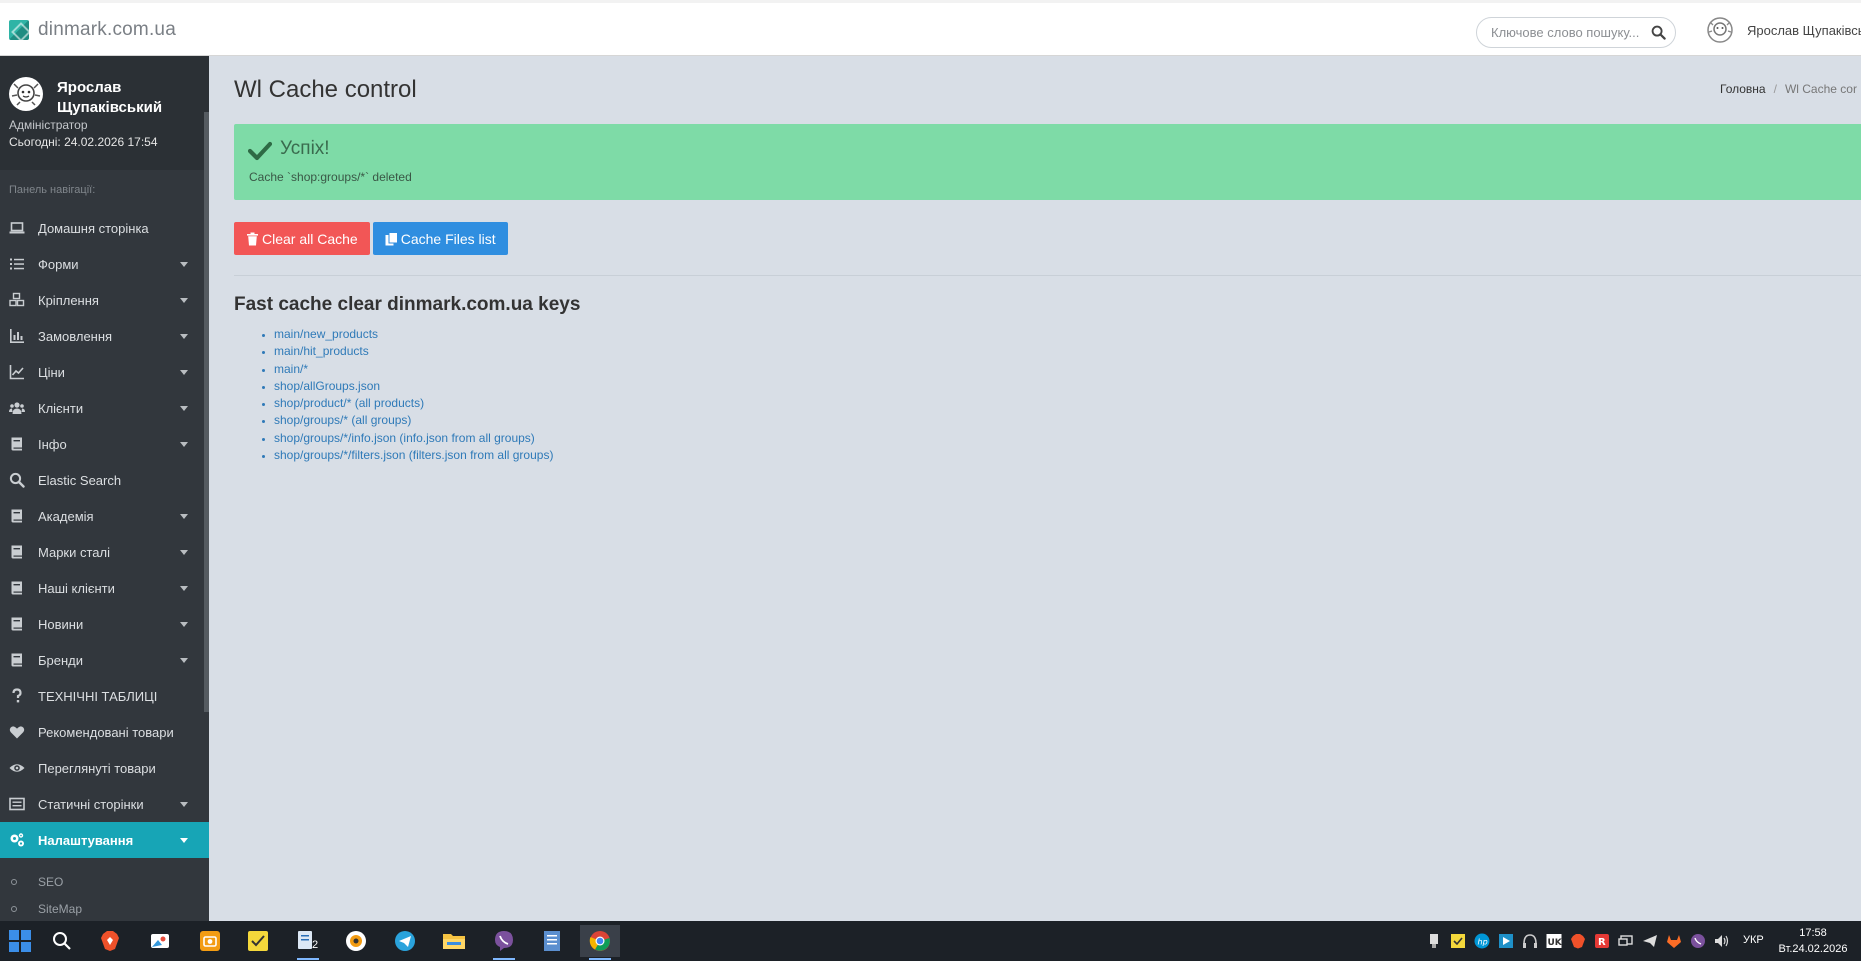 This screenshot has height=961, width=1861. I want to click on sidebar-item-academy: Академія, so click(104, 516).